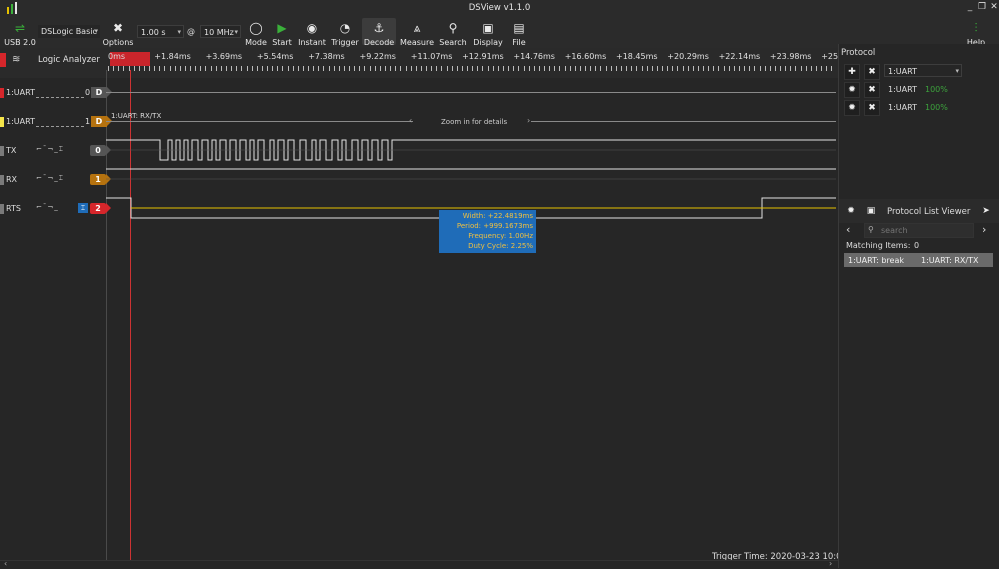 This screenshot has height=569, width=999. Describe the element at coordinates (20, 28) in the screenshot. I see `usb-icon: ⇌` at that location.